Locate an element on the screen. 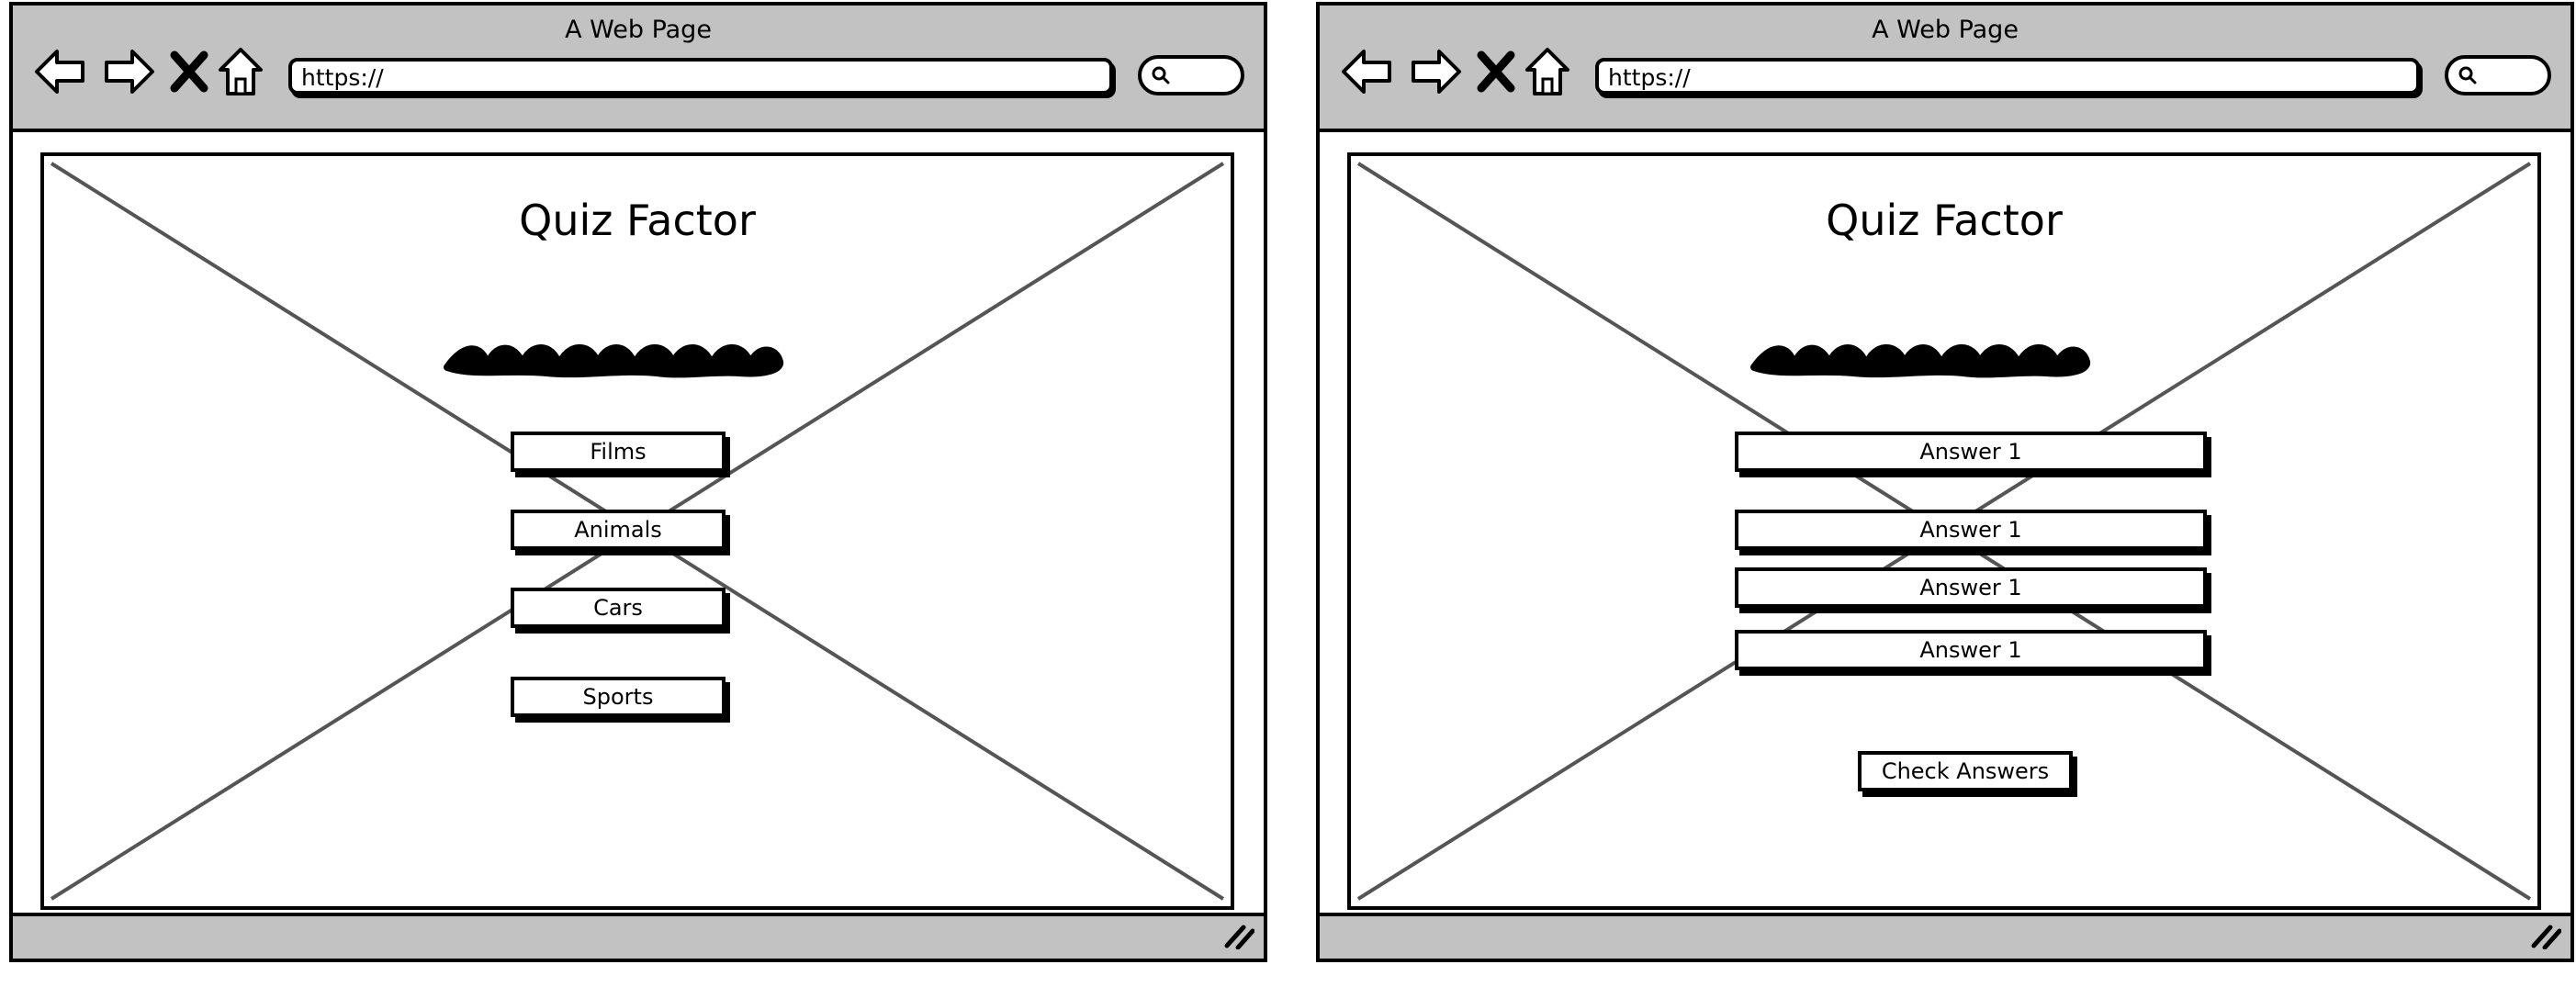 Image resolution: width=2576 pixels, height=987 pixels. category-button-sports: Sports is located at coordinates (618, 697).